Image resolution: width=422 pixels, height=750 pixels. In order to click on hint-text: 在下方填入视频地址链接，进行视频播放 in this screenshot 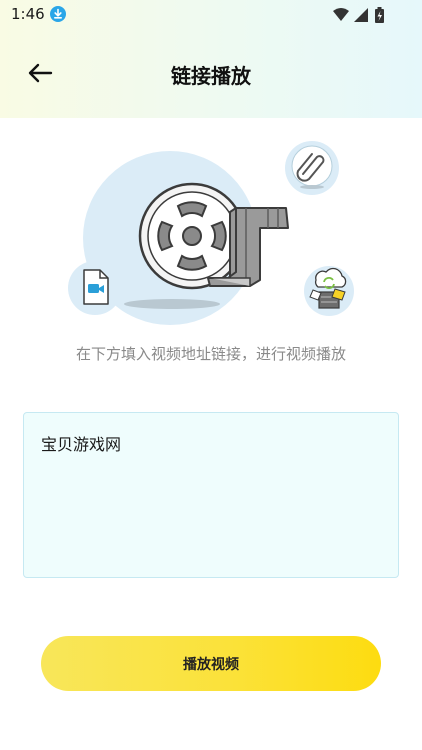, I will do `click(210, 354)`.